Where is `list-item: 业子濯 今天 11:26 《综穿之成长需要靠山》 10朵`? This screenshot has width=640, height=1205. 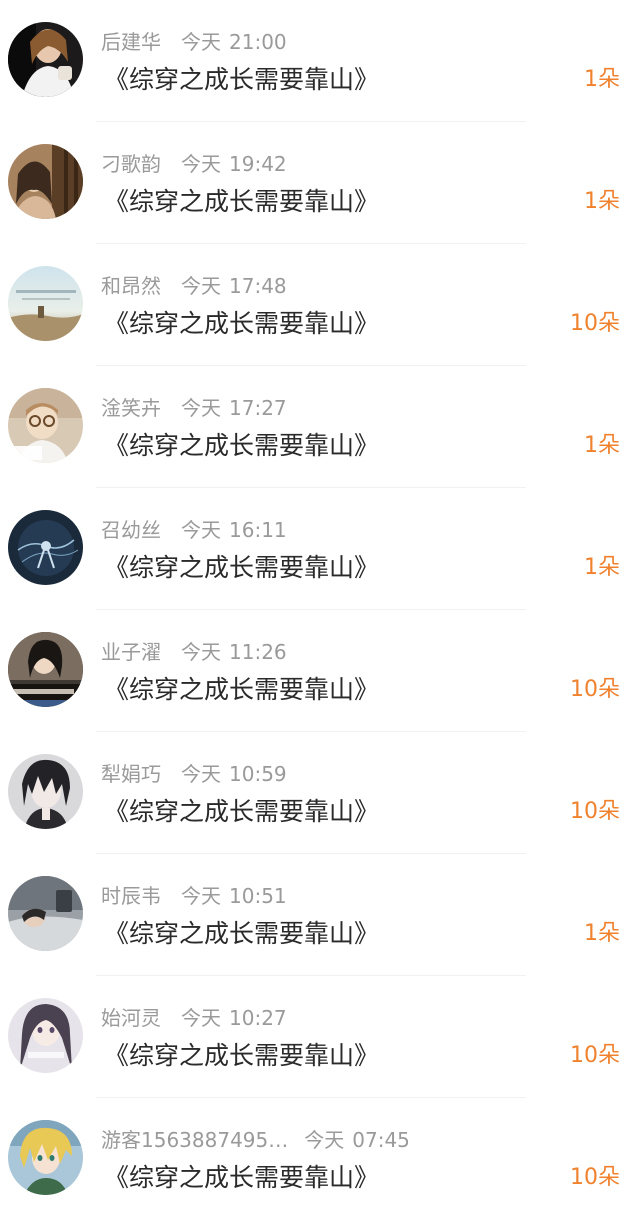 list-item: 业子濯 今天 11:26 《综穿之成长需要靠山》 10朵 is located at coordinates (320, 671).